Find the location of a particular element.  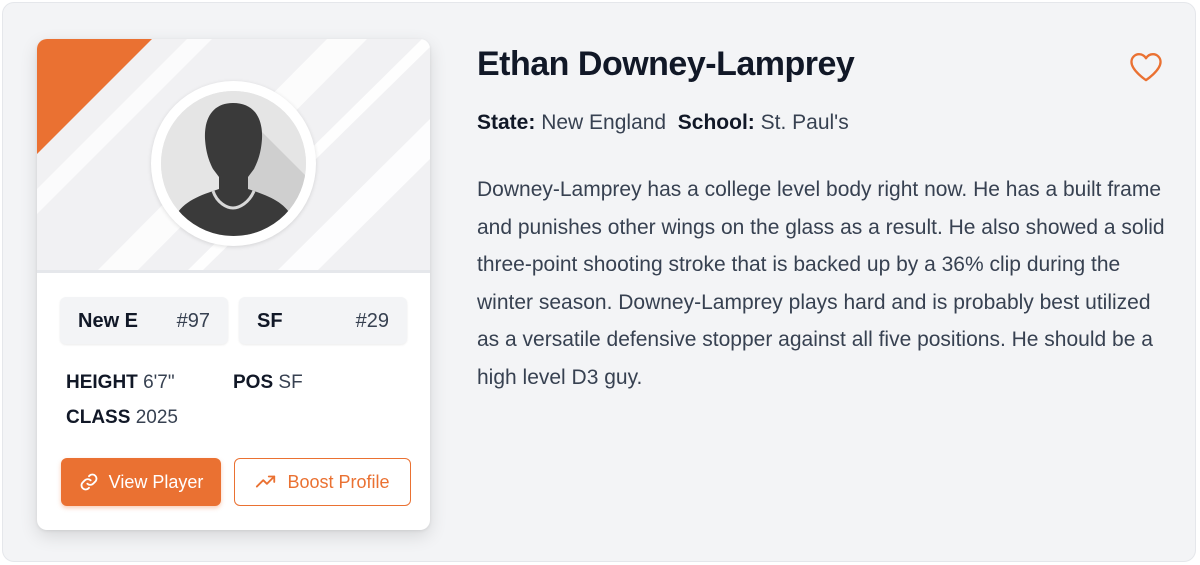

ranking-value: #97 is located at coordinates (193, 321).